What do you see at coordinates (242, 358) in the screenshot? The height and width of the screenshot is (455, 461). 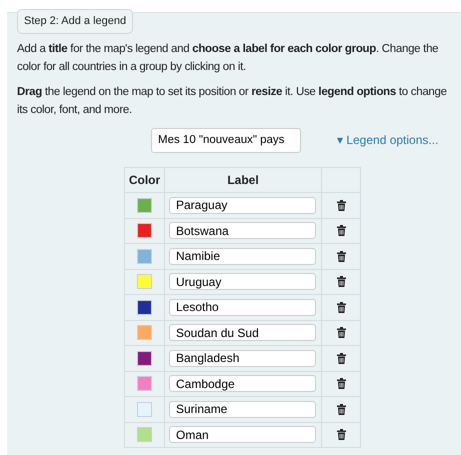 I see `label-field: Bangladesh` at bounding box center [242, 358].